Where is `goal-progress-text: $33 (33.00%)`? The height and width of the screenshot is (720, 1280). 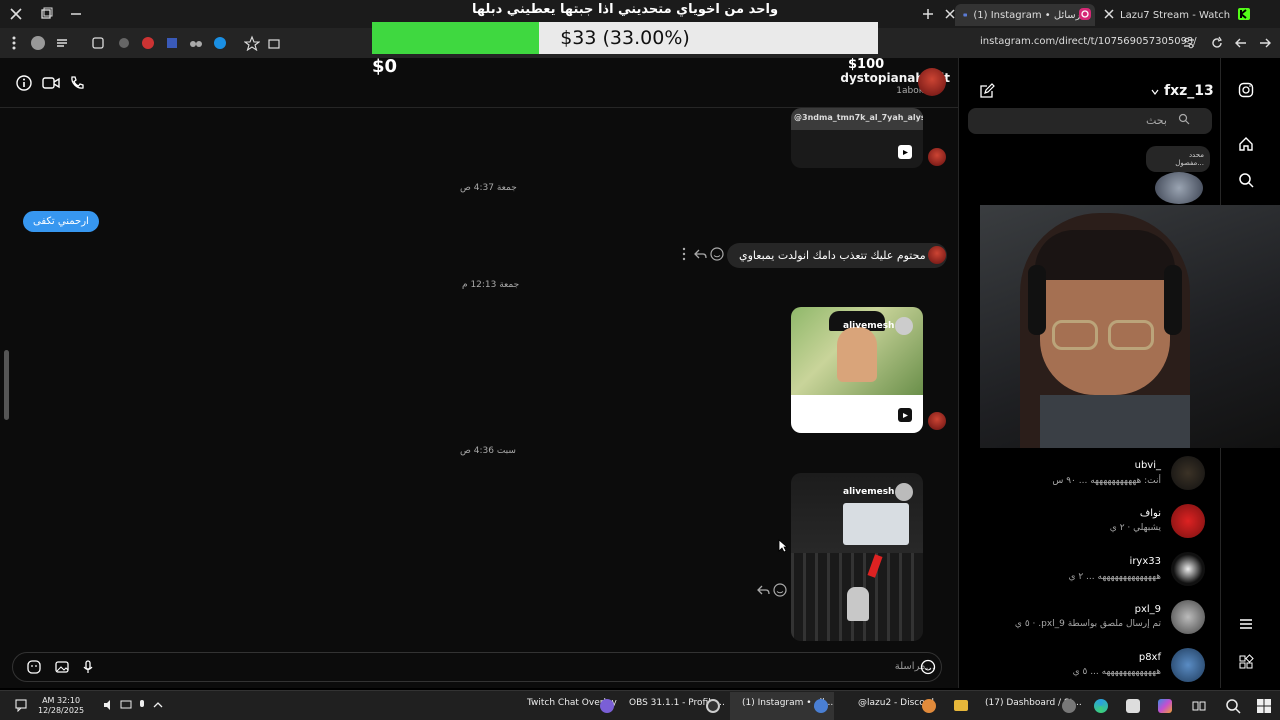 goal-progress-text: $33 (33.00%) is located at coordinates (625, 38).